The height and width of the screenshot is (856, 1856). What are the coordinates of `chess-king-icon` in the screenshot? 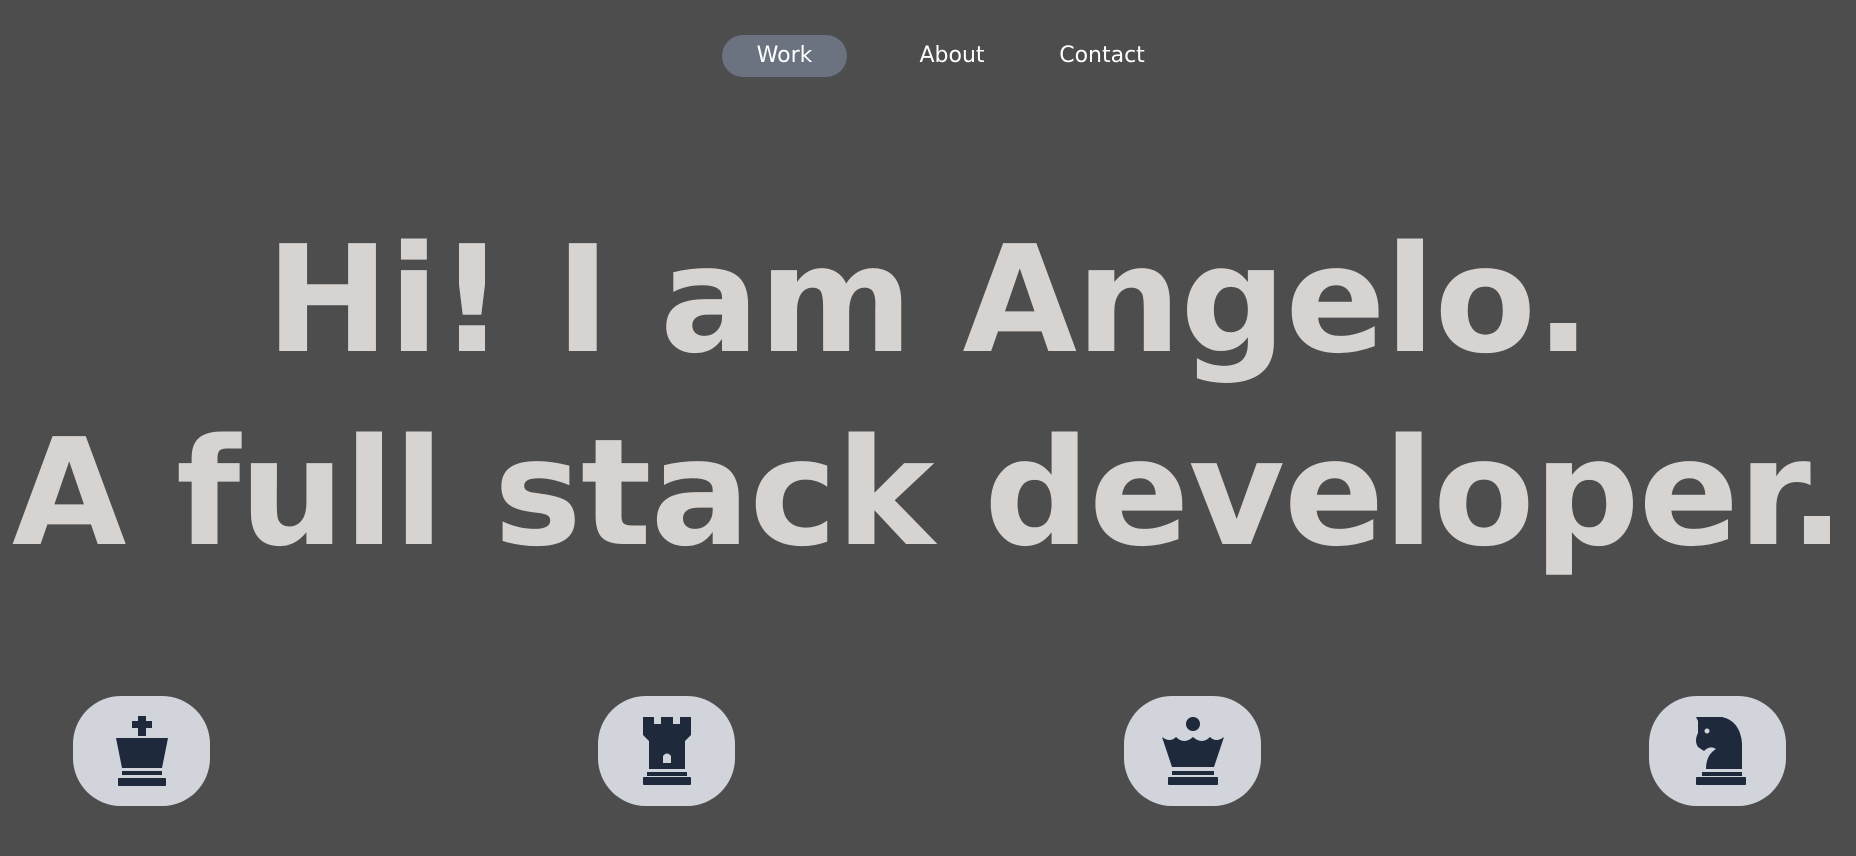 It's located at (141, 751).